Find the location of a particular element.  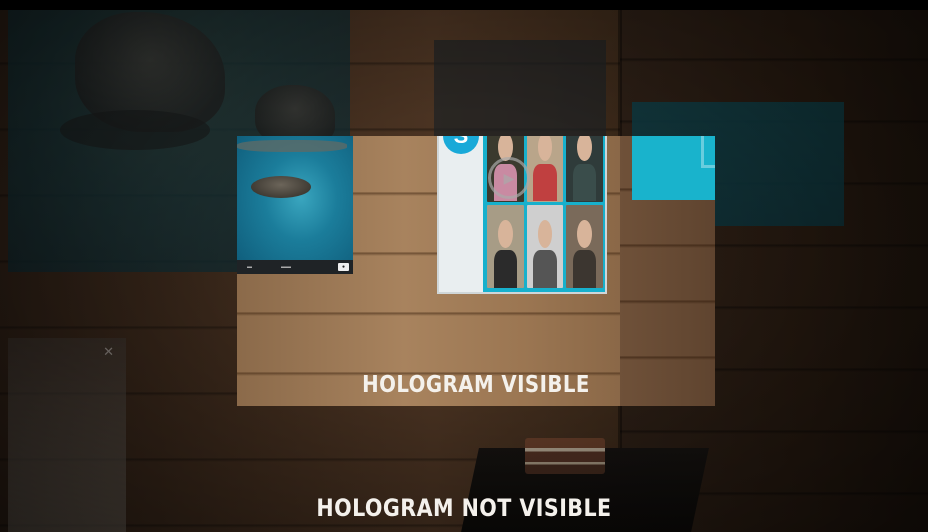

skype-icon: S is located at coordinates (461, 145).